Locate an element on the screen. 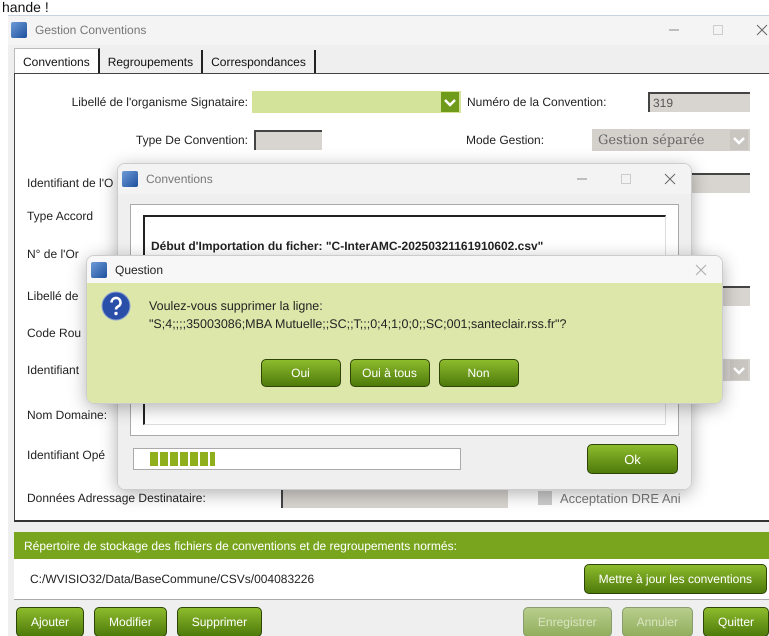 The image size is (769, 636). text-field is located at coordinates (394, 498).